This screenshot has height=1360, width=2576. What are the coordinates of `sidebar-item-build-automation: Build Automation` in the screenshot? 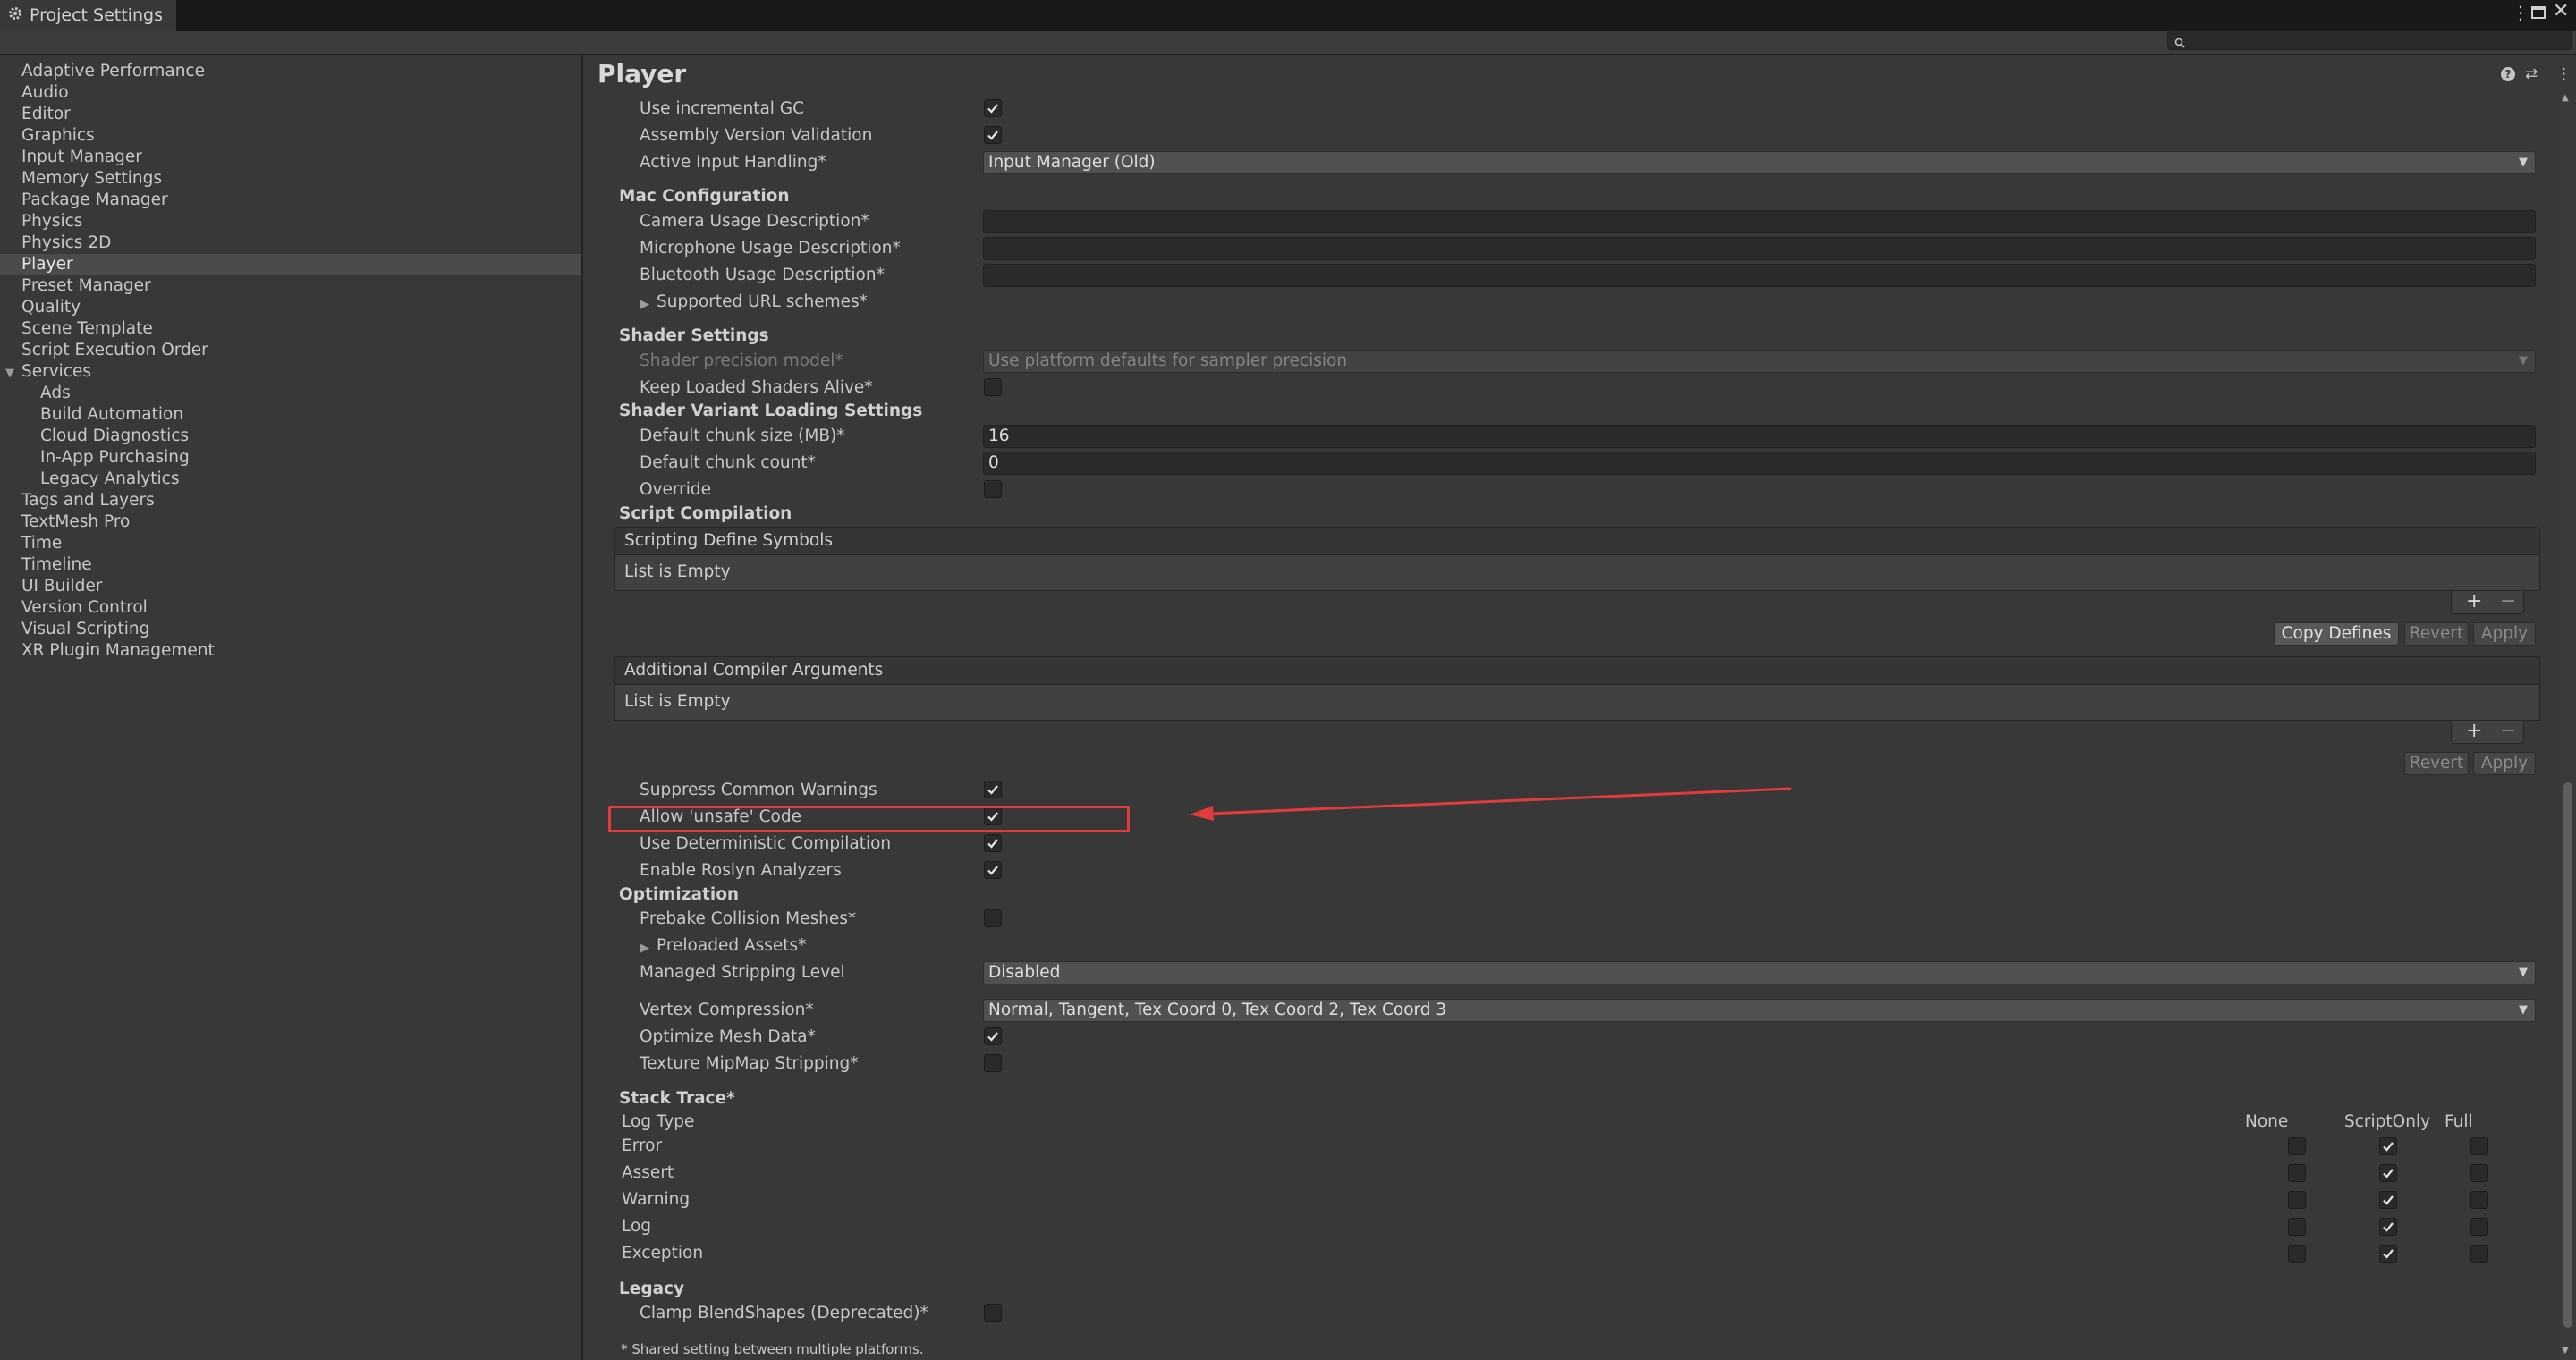 It's located at (111, 415).